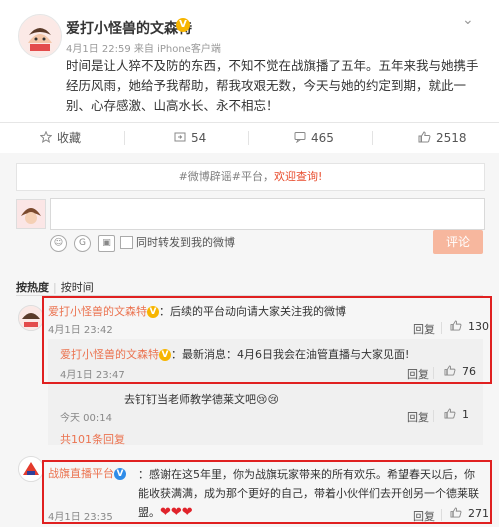  Describe the element at coordinates (267, 492) in the screenshot. I see `highlight-box` at that location.